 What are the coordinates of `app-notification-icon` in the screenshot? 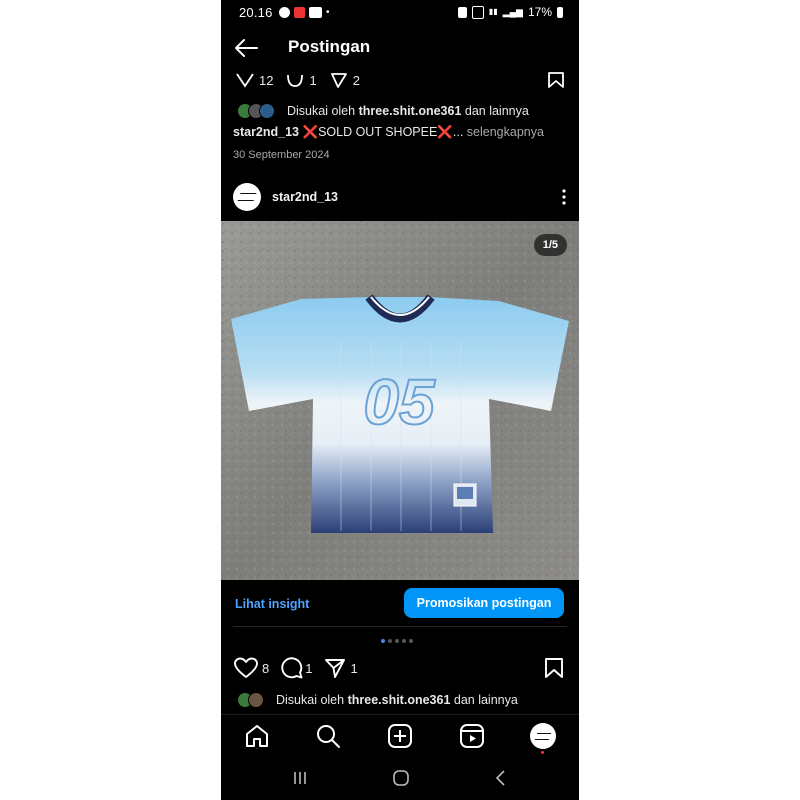 It's located at (299, 12).